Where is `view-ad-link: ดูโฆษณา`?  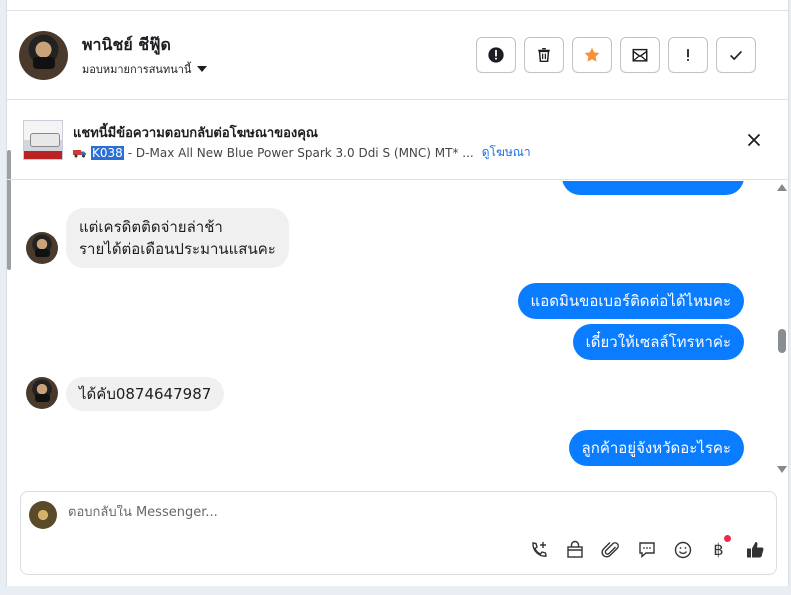
view-ad-link: ดูโฆษณา is located at coordinates (506, 152).